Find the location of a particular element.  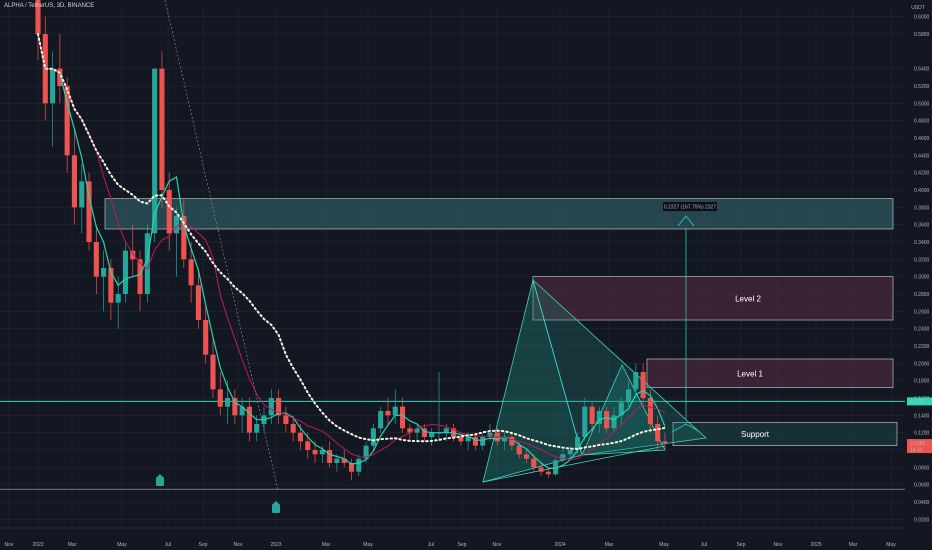

price-tick-label: 0.5200 is located at coordinates (922, 87).